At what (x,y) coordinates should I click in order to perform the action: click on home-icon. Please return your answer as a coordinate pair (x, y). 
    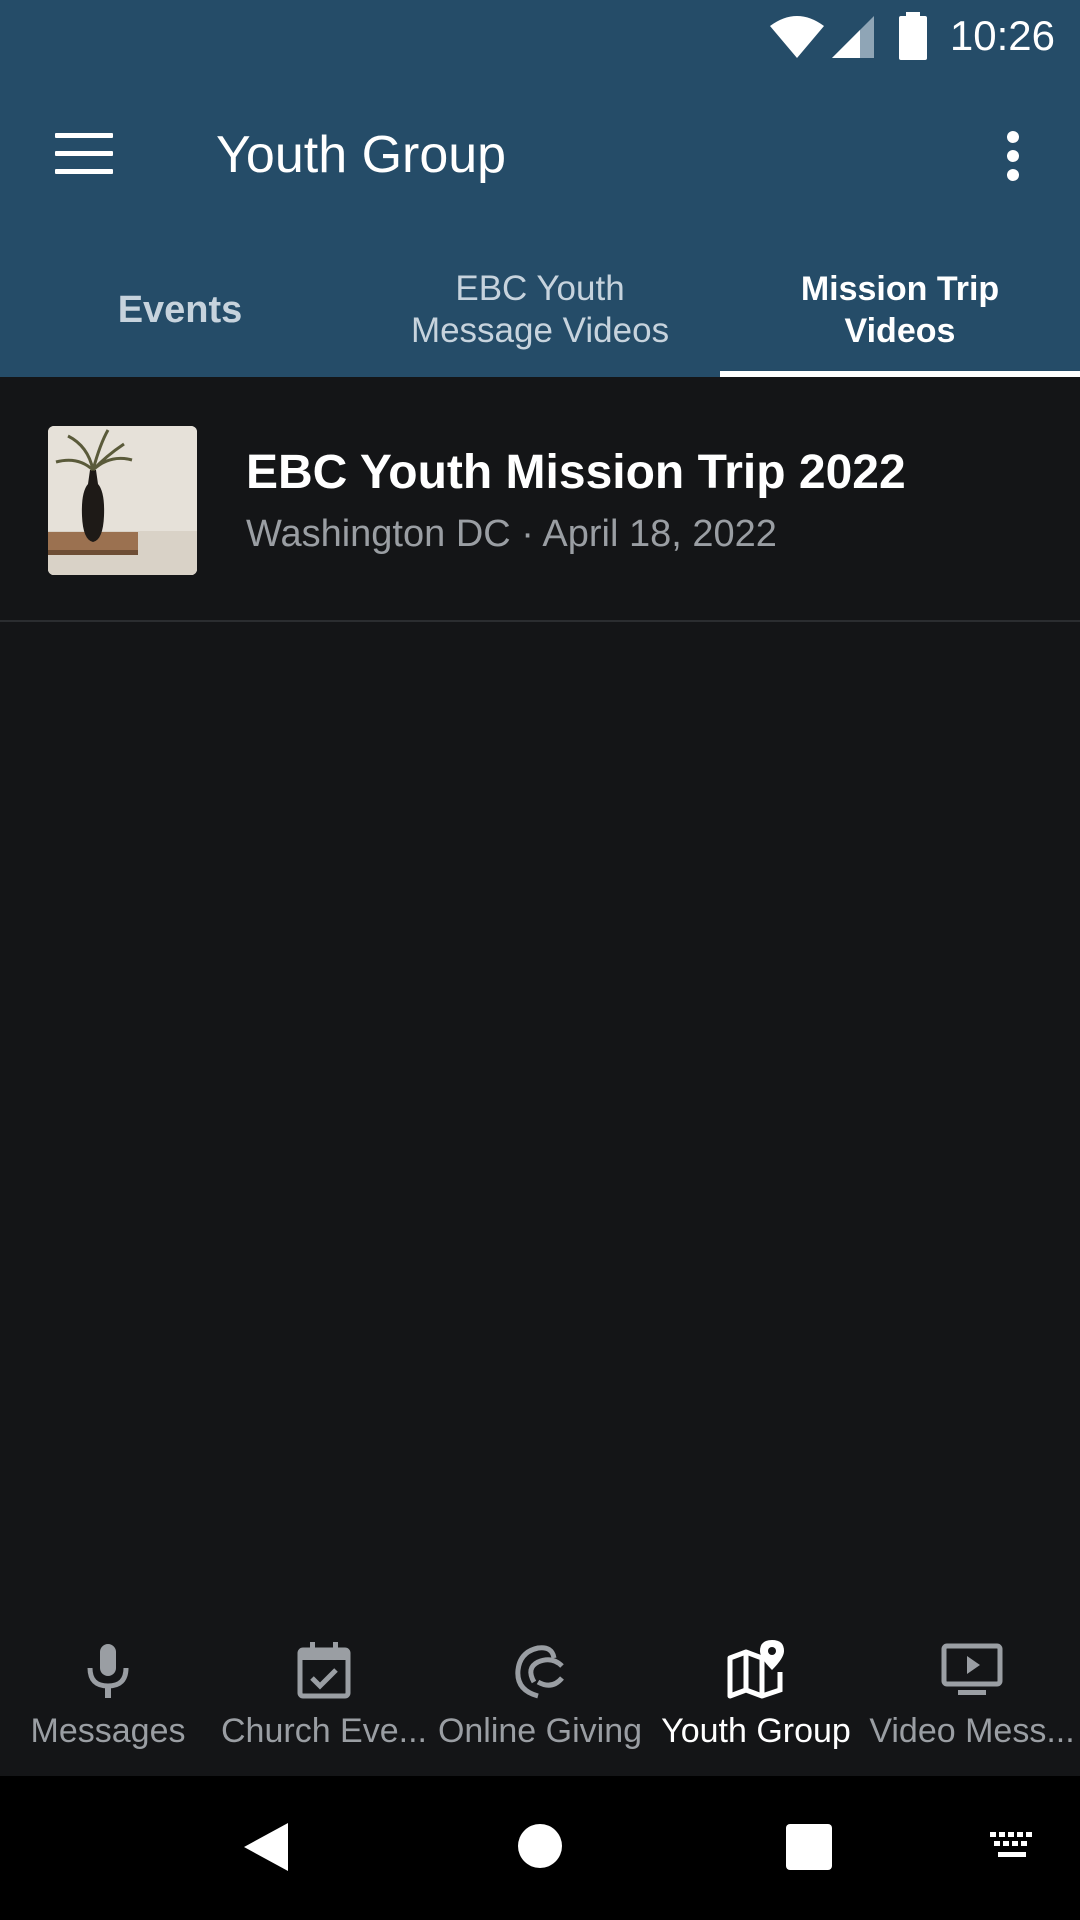
    Looking at the image, I should click on (540, 1846).